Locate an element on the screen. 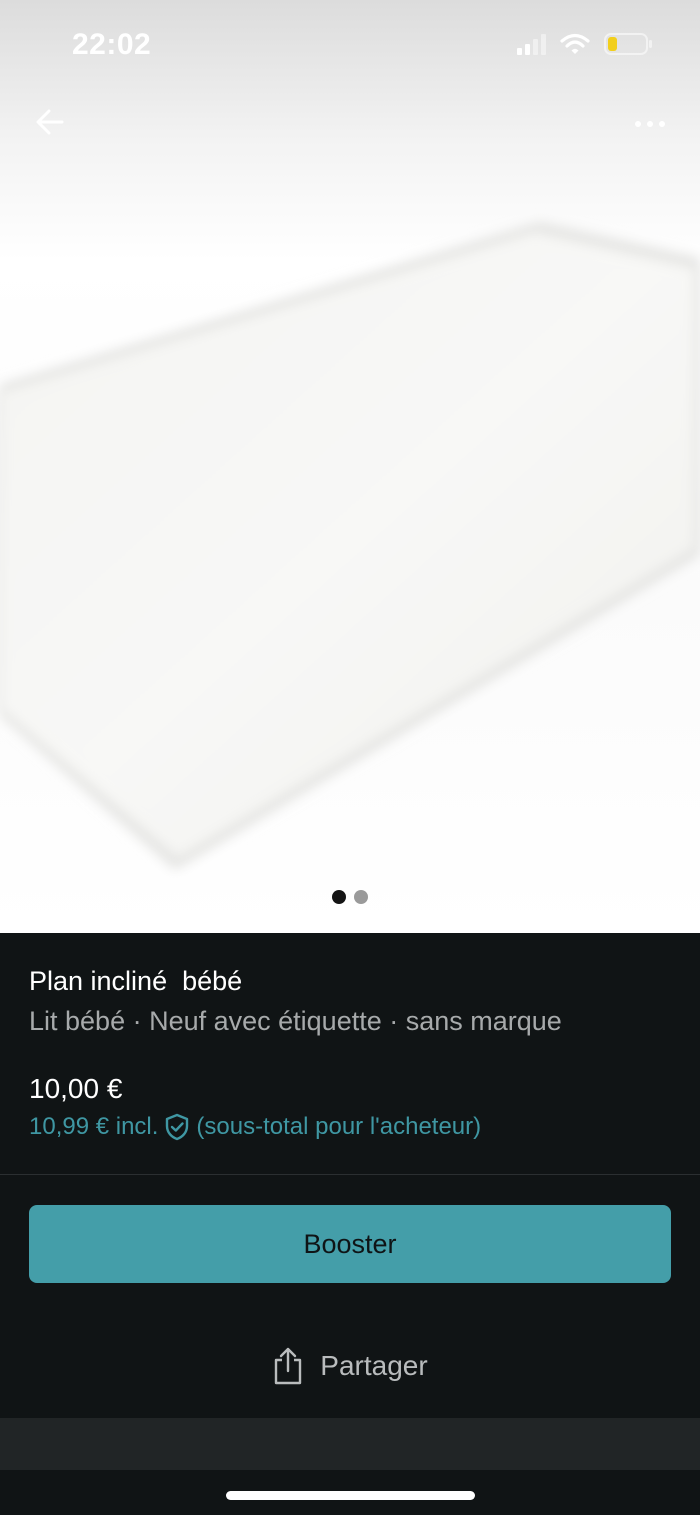 Image resolution: width=700 pixels, height=1515 pixels. booster-button: Booster is located at coordinates (350, 1244).